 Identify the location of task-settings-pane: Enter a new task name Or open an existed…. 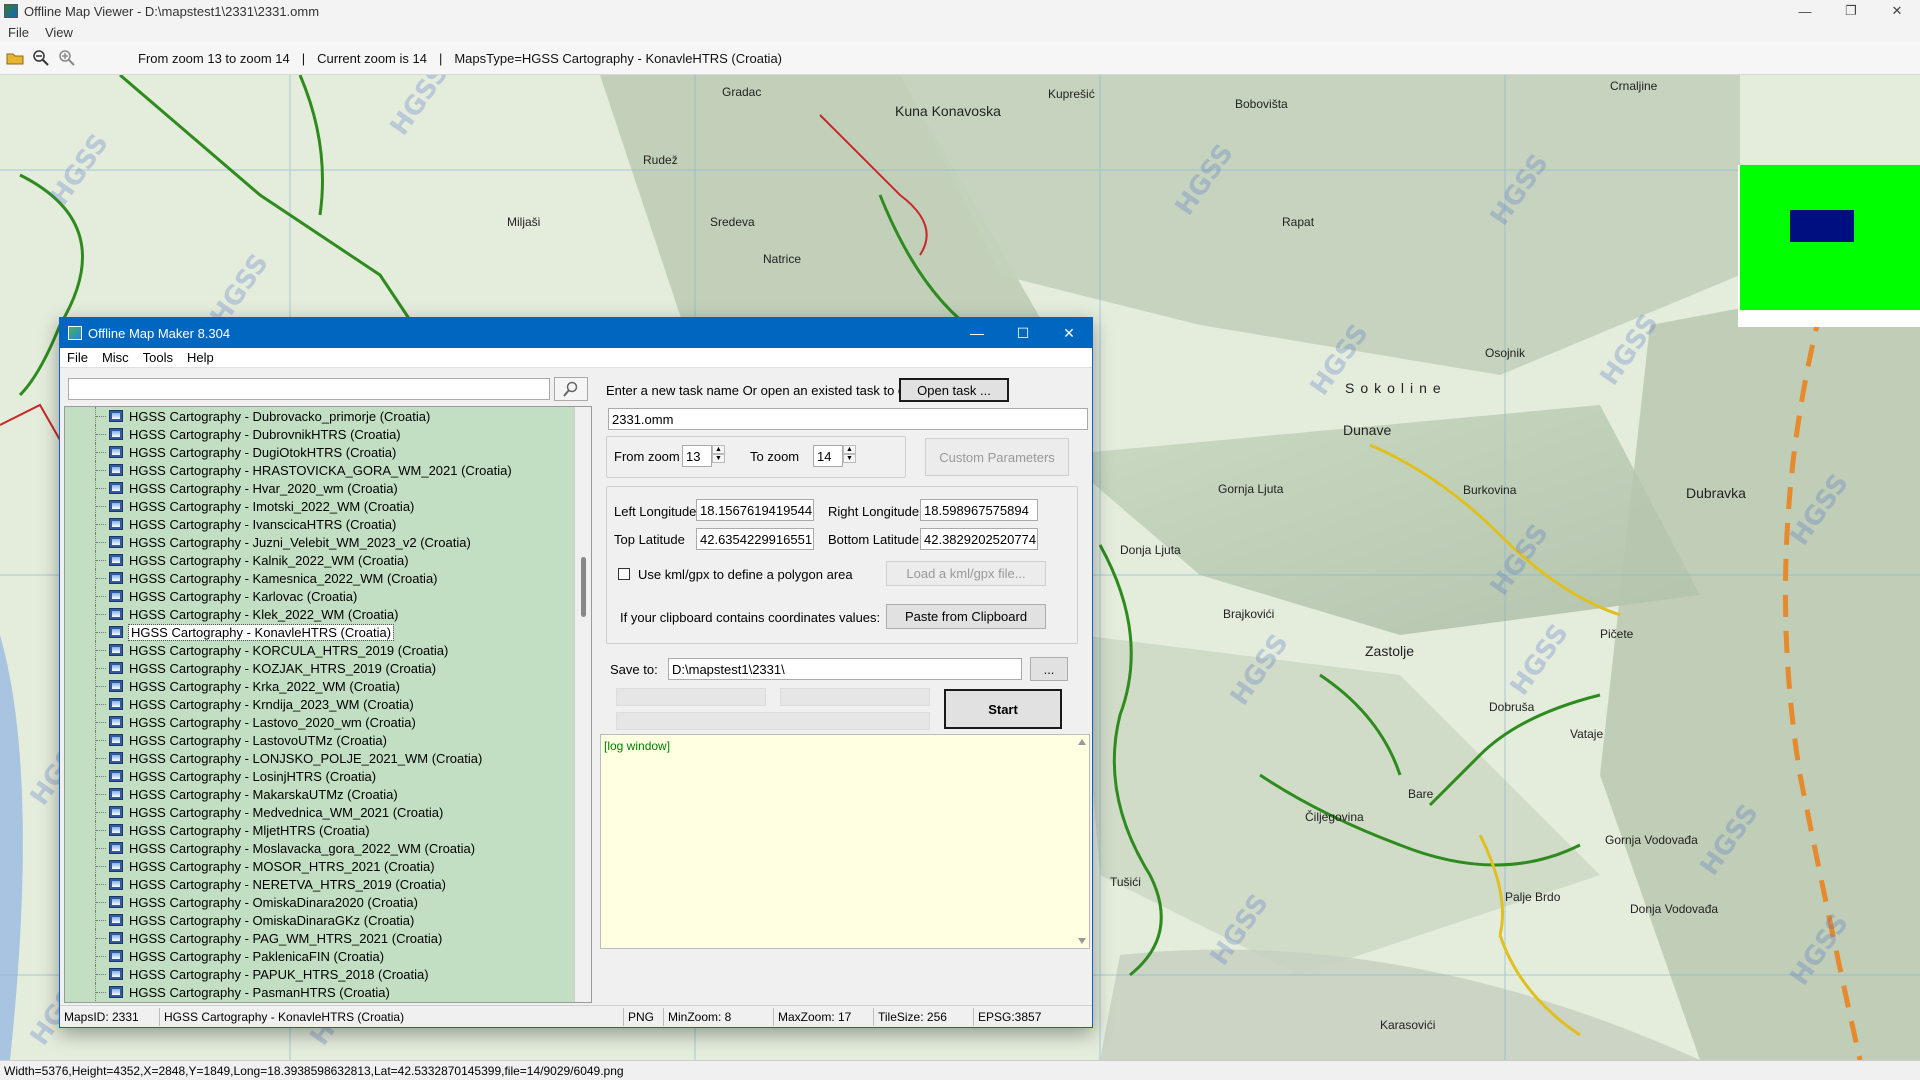
(845, 687).